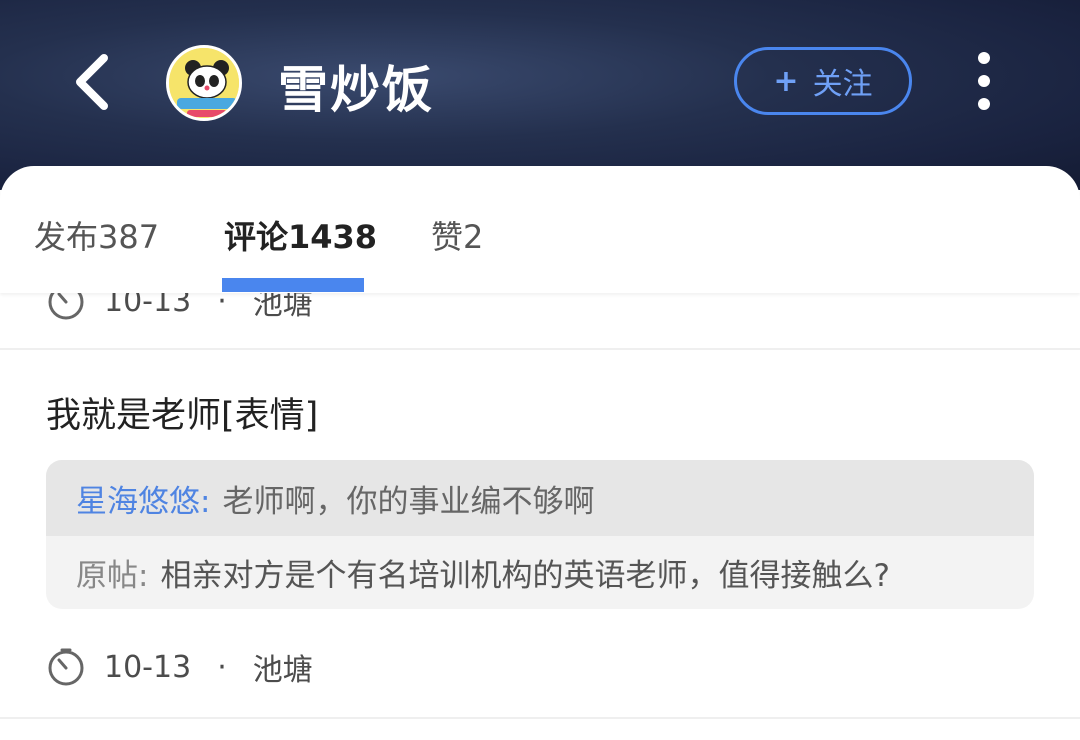  Describe the element at coordinates (457, 235) in the screenshot. I see `tab-likes: 赞2` at that location.